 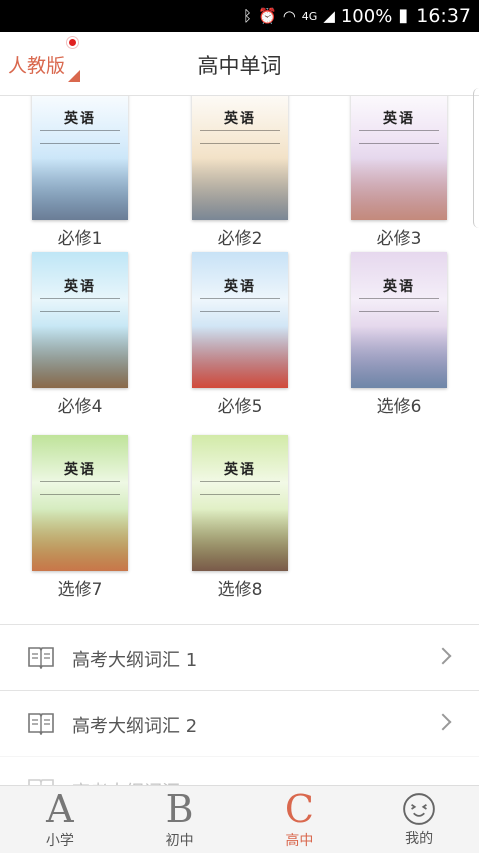 What do you see at coordinates (309, 16) in the screenshot?
I see `network-type: 4G` at bounding box center [309, 16].